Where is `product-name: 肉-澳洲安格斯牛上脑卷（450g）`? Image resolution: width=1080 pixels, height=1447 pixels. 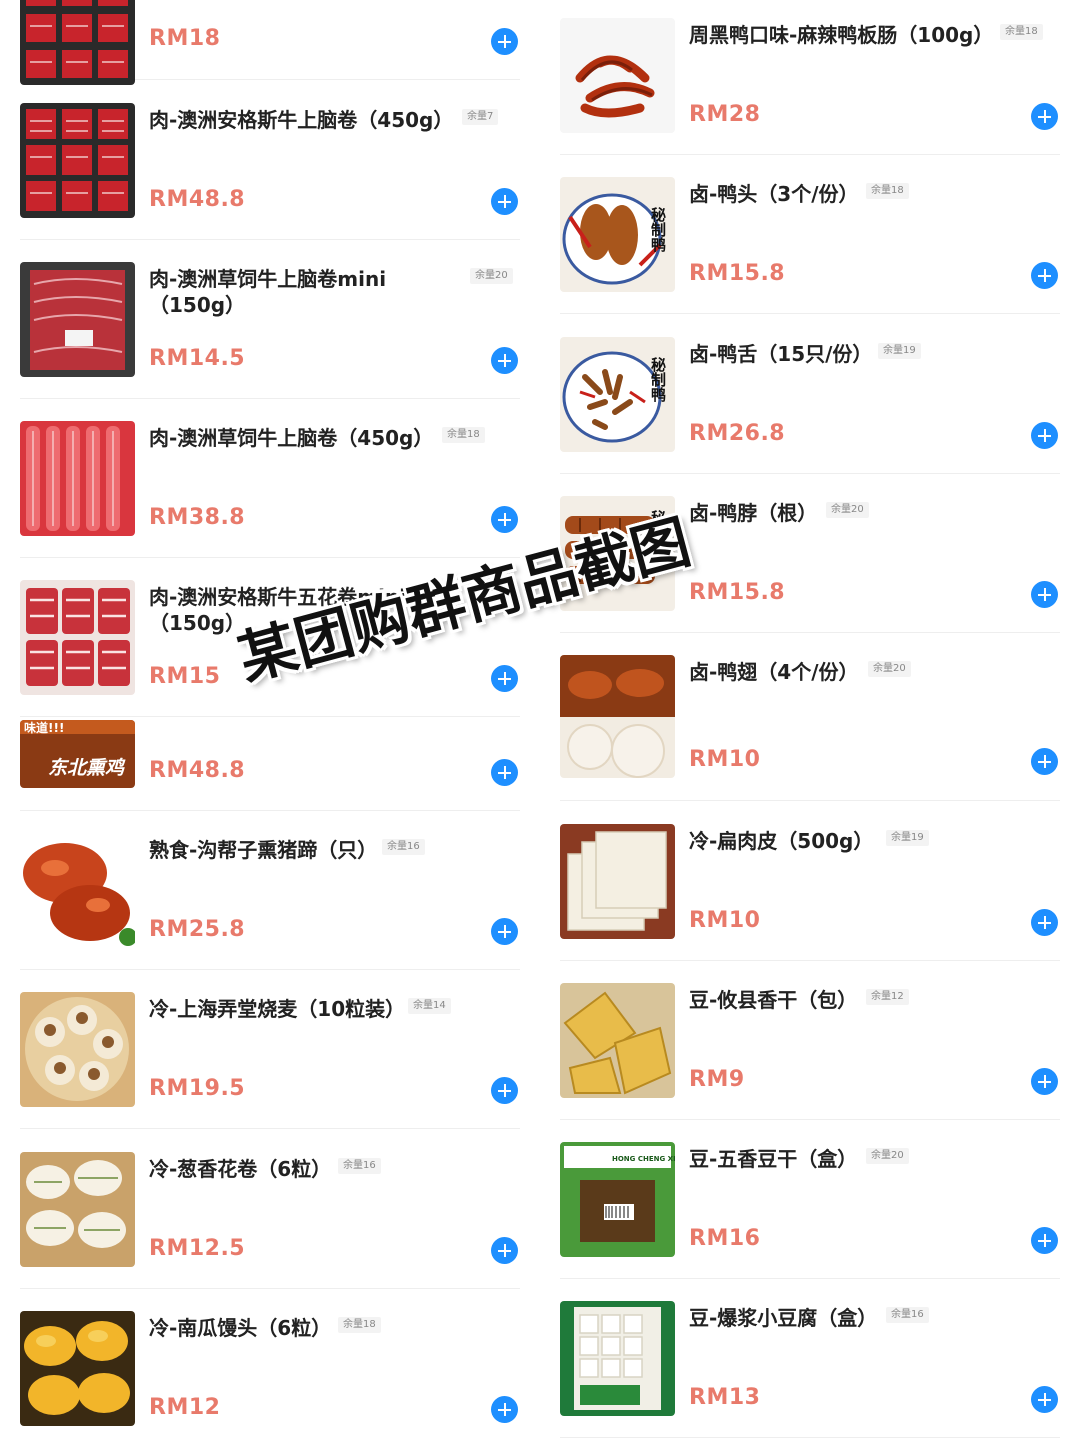 product-name: 肉-澳洲安格斯牛上脑卷（450g） is located at coordinates (301, 120).